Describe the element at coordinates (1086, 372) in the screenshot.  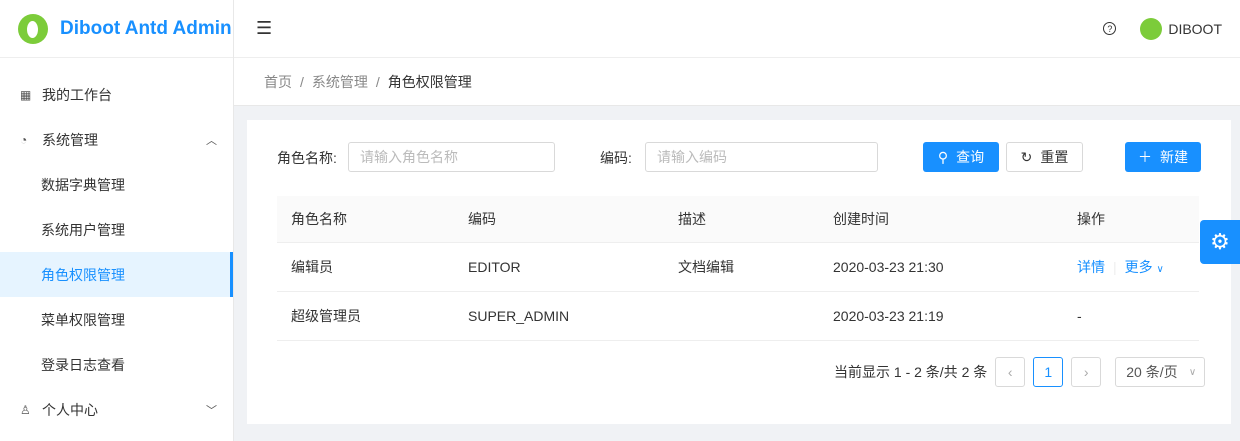
I see `next-page-button: ›` at that location.